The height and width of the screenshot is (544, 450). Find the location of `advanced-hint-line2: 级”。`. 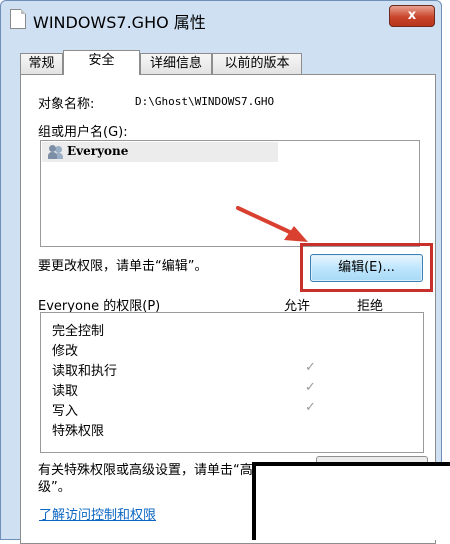

advanced-hint-line2: 级”。 is located at coordinates (54, 487).